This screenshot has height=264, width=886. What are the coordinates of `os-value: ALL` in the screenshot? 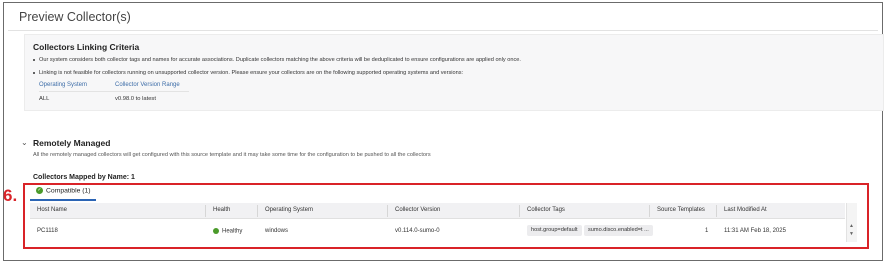 It's located at (44, 99).